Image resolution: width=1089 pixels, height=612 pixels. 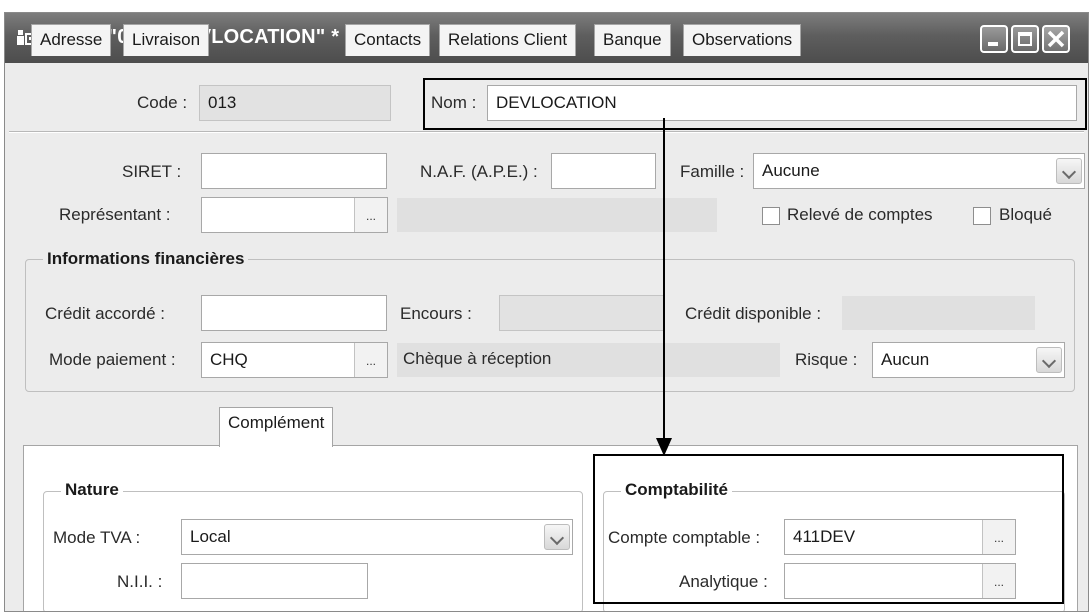 What do you see at coordinates (388, 40) in the screenshot?
I see `tab-contacts: Contacts` at bounding box center [388, 40].